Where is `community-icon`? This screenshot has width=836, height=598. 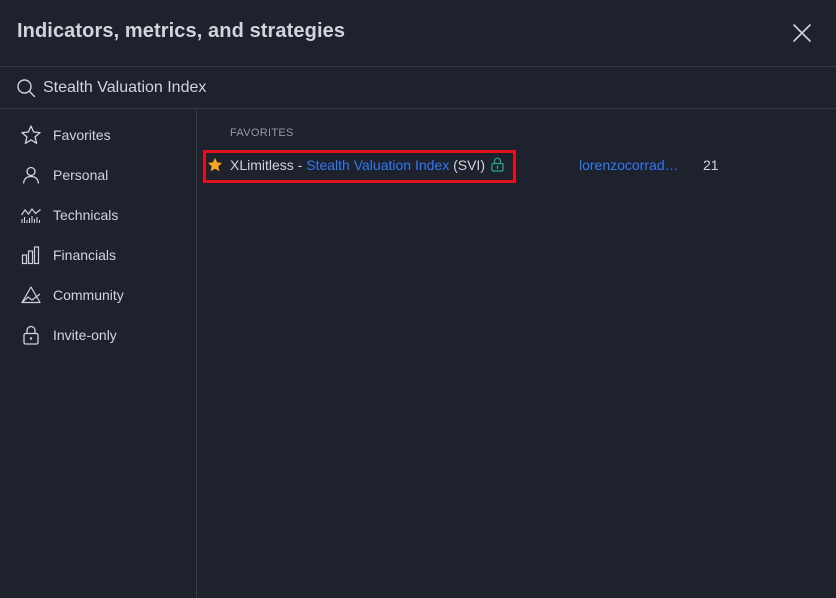 community-icon is located at coordinates (31, 295).